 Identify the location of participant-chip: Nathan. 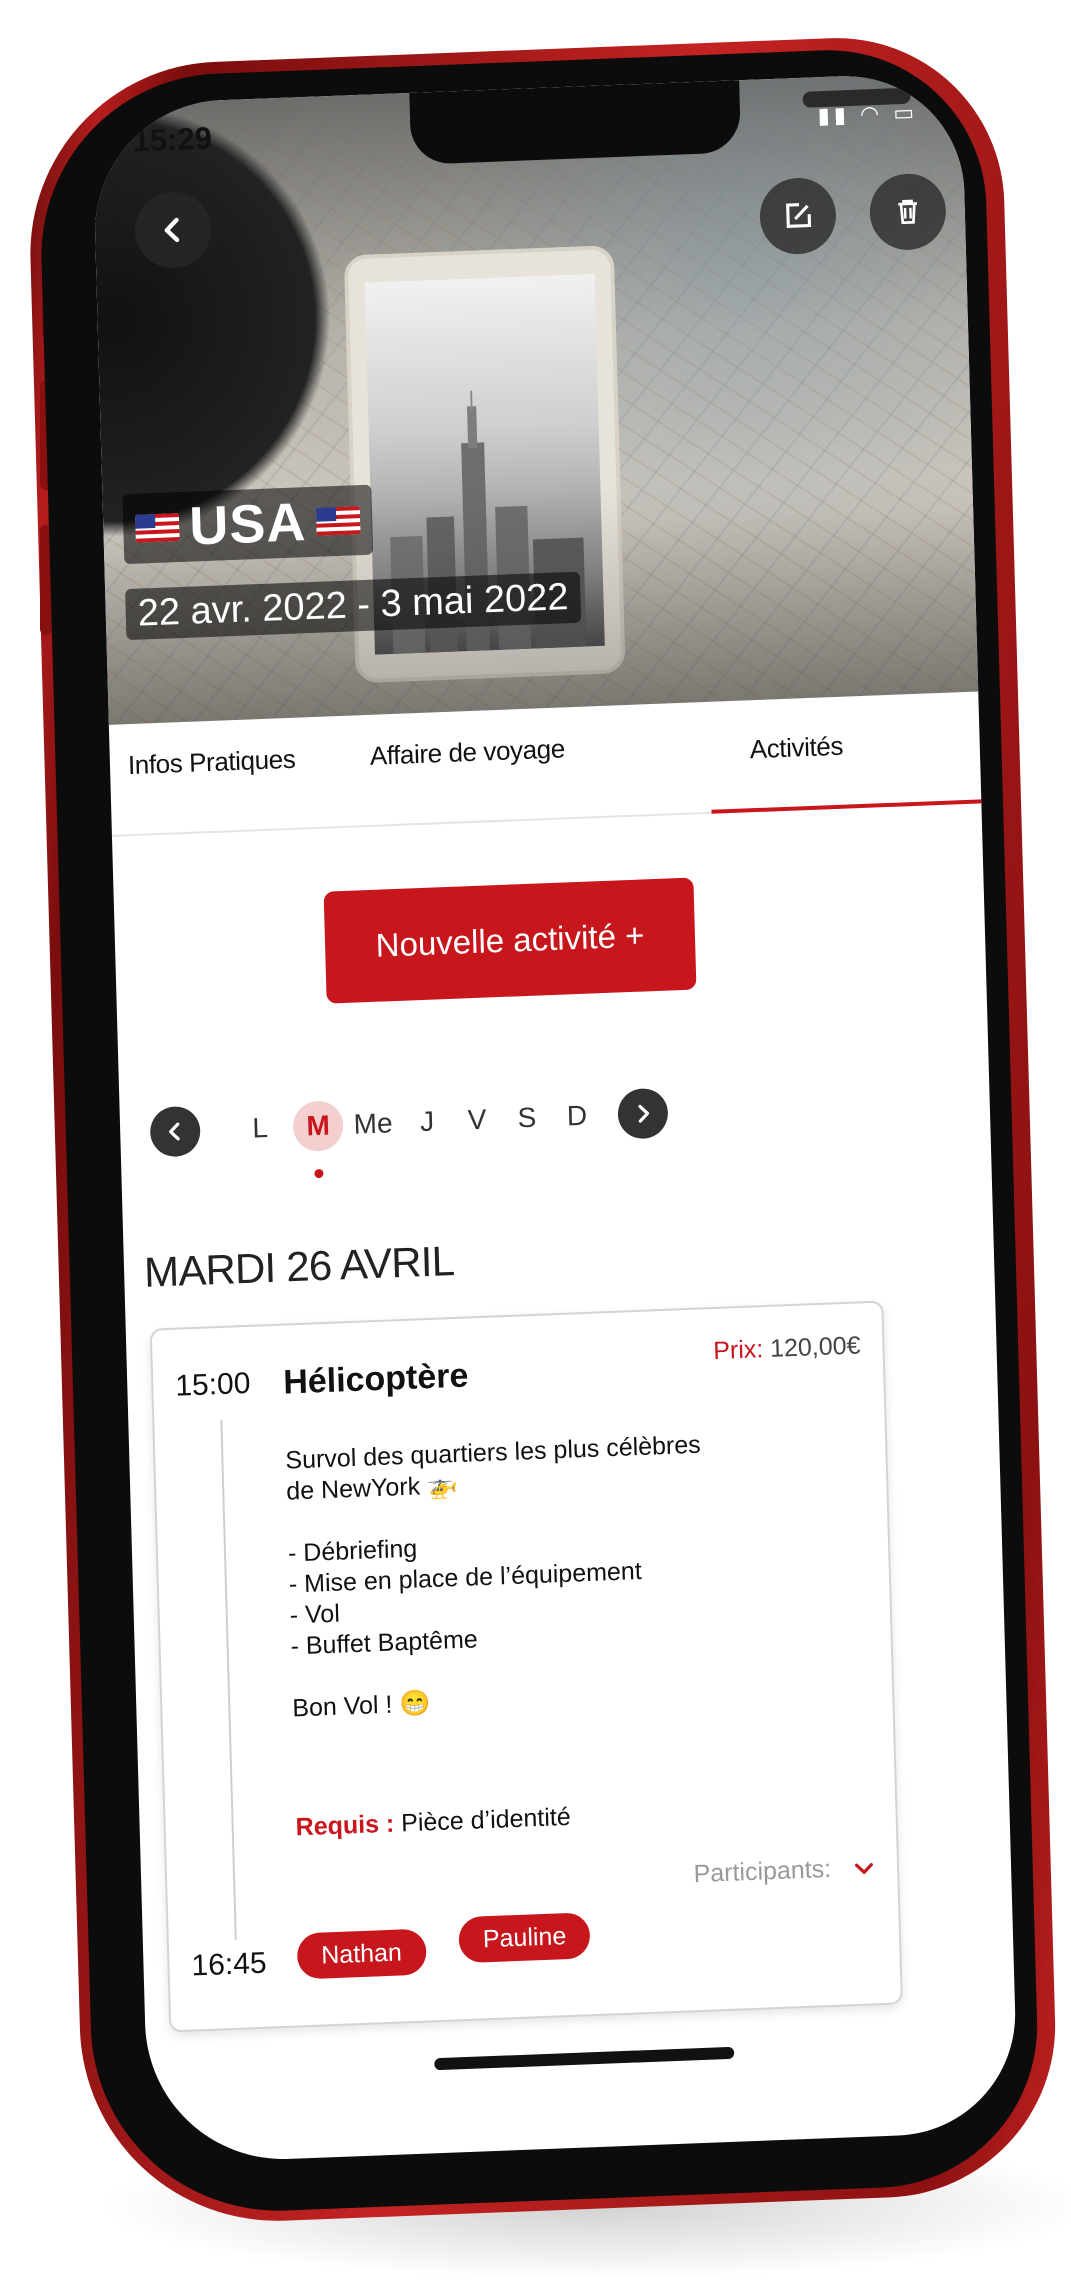
(361, 1954).